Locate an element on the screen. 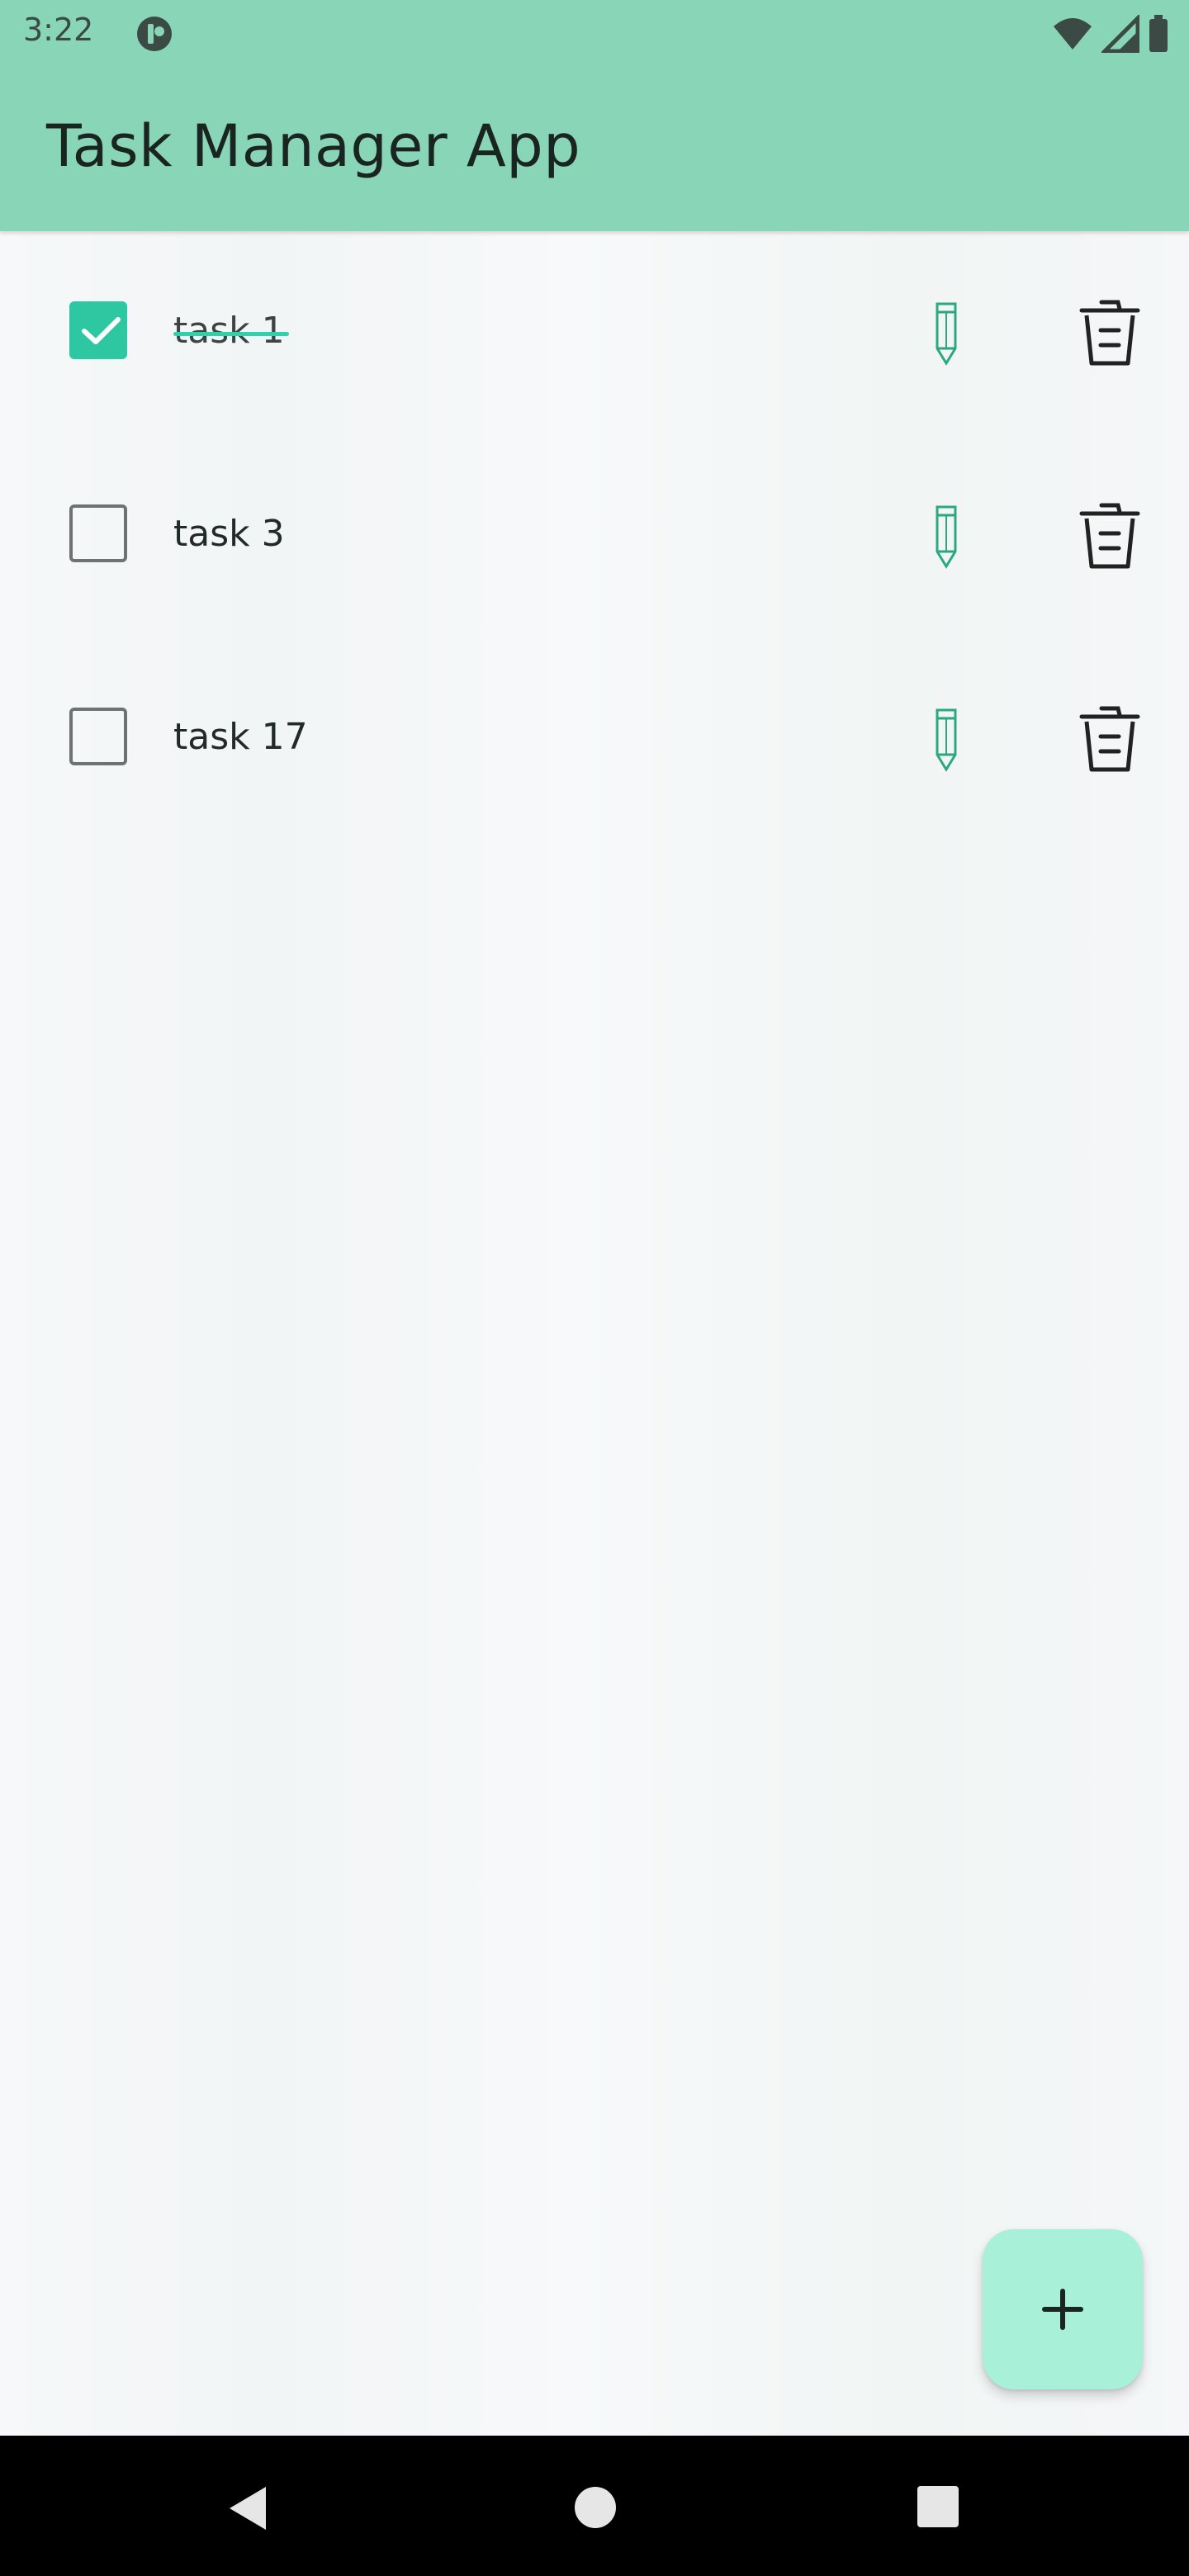 The image size is (1189, 2576). task-row: task 17 is located at coordinates (594, 739).